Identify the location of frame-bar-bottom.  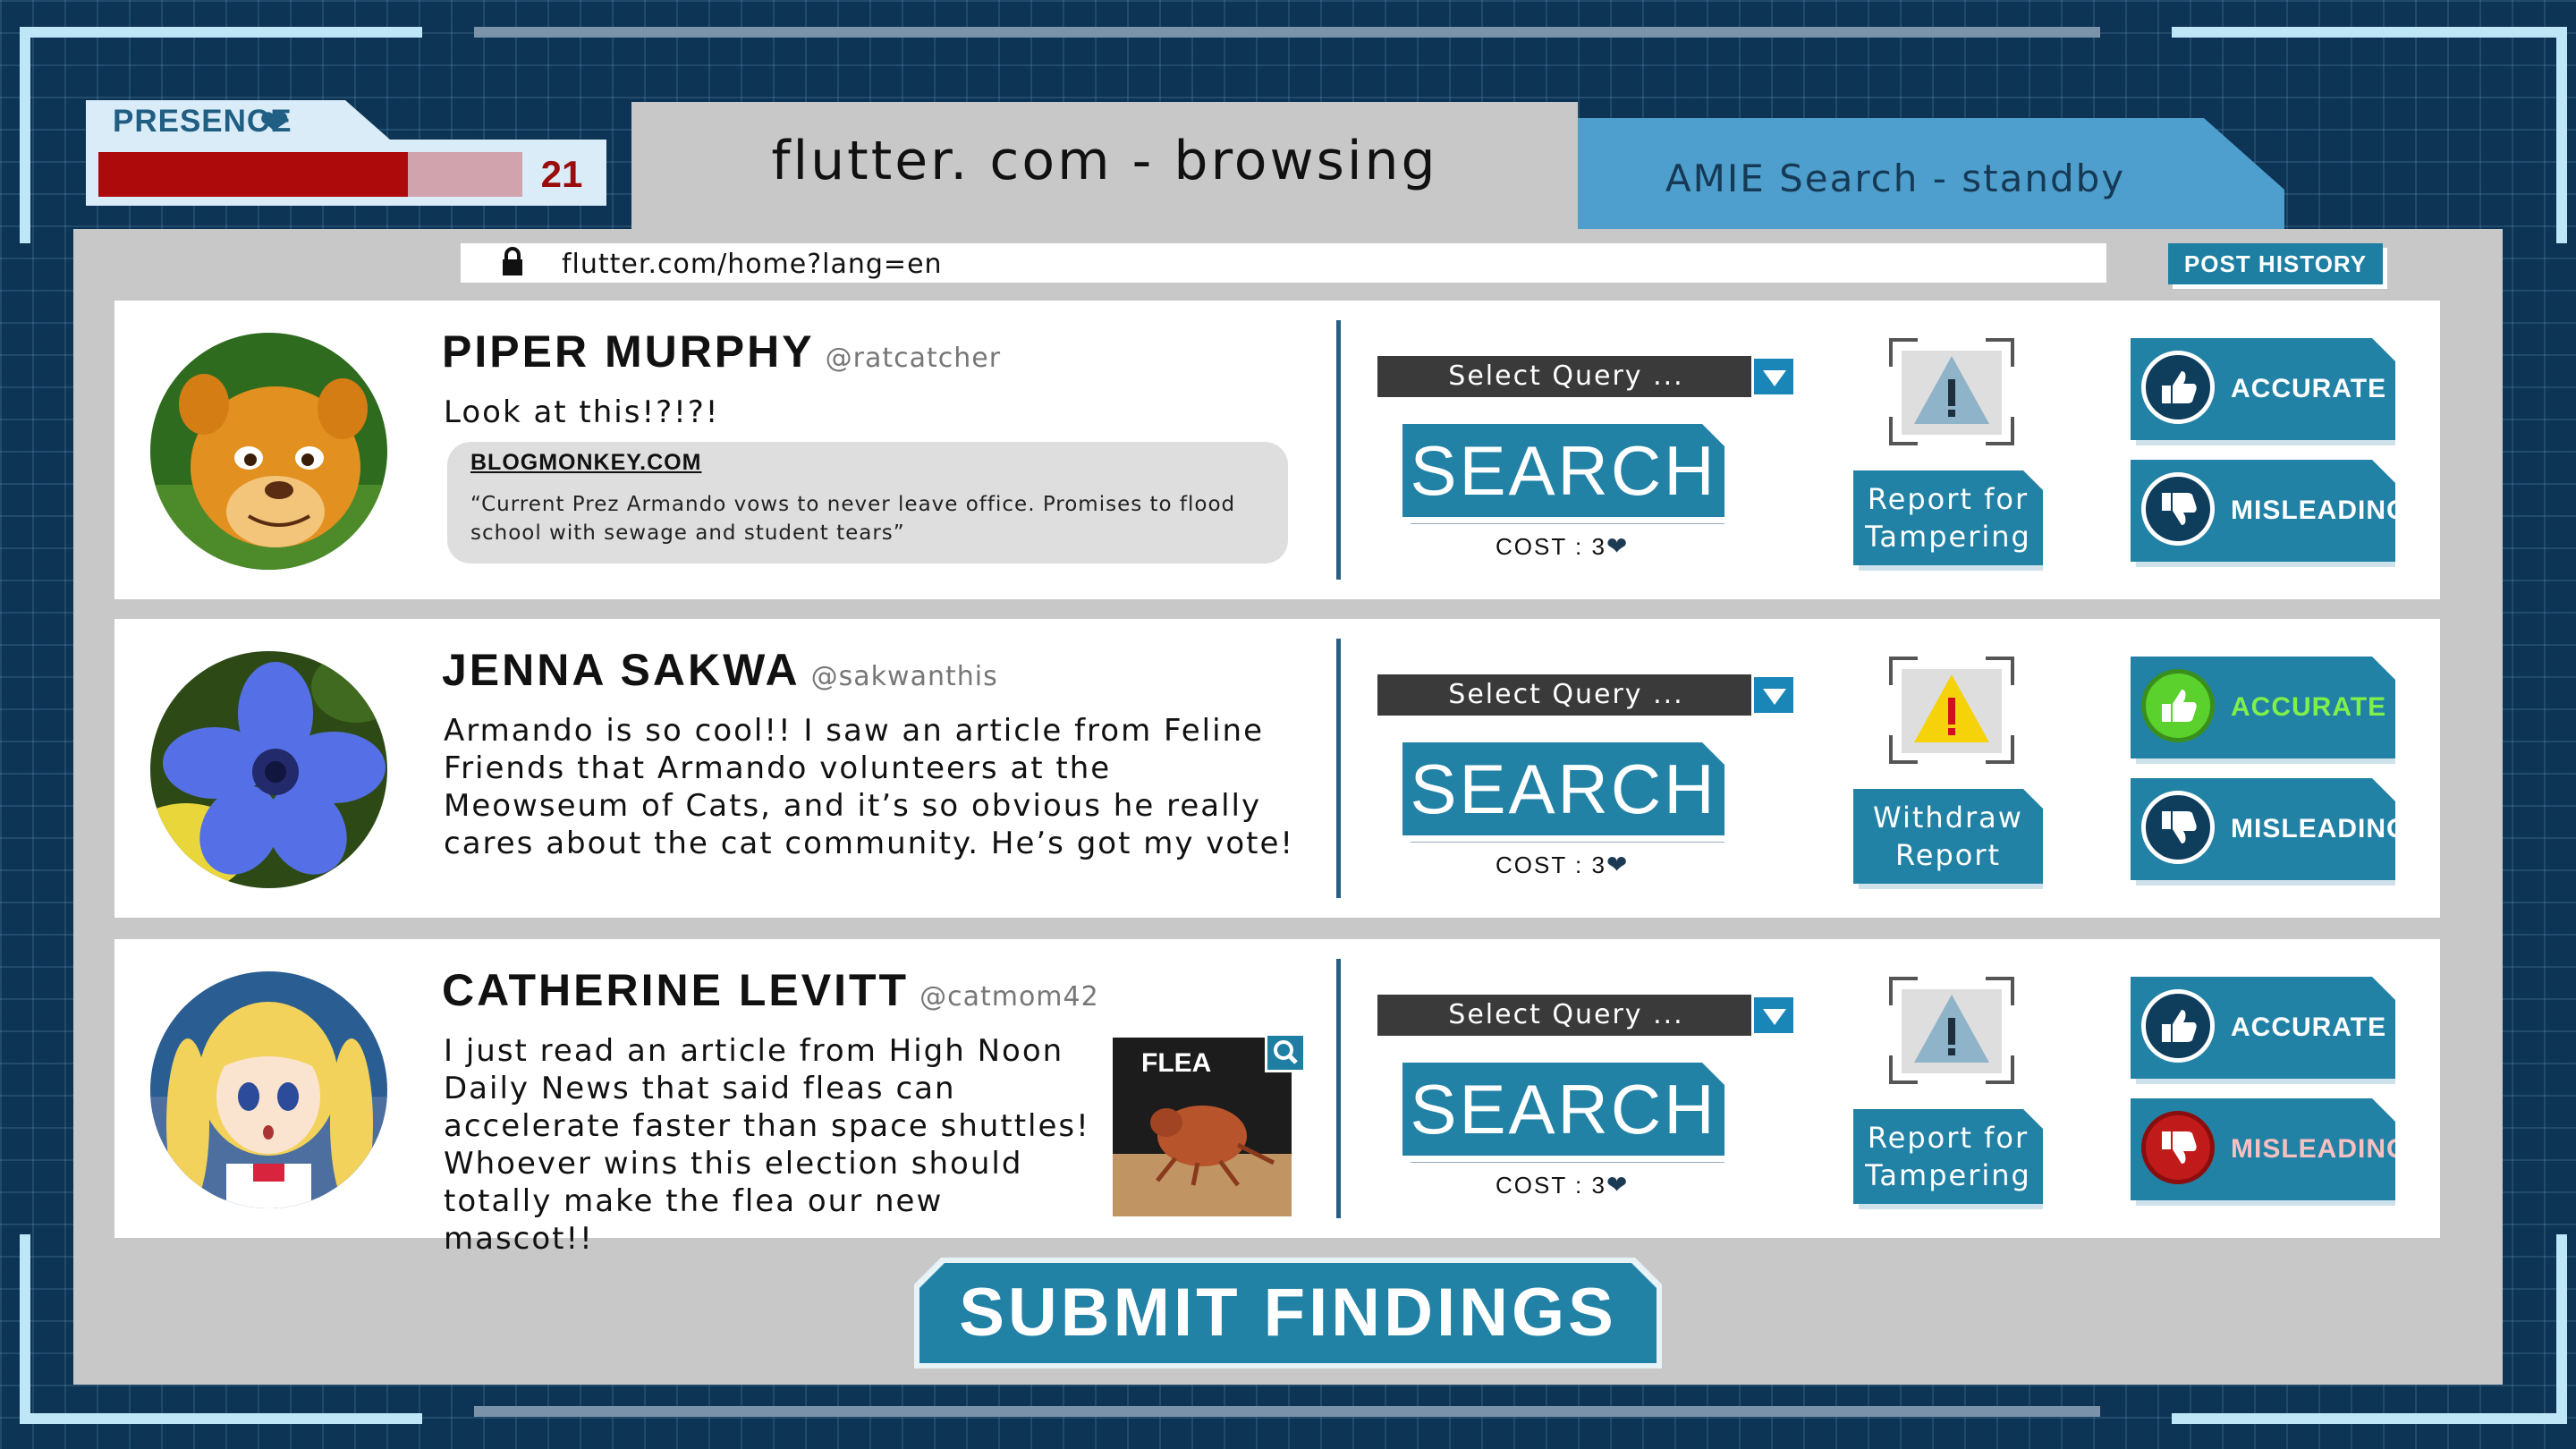
(1287, 1411).